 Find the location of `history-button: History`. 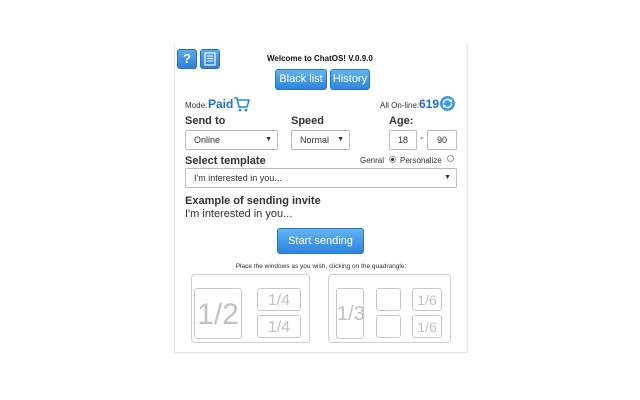

history-button: History is located at coordinates (350, 79).